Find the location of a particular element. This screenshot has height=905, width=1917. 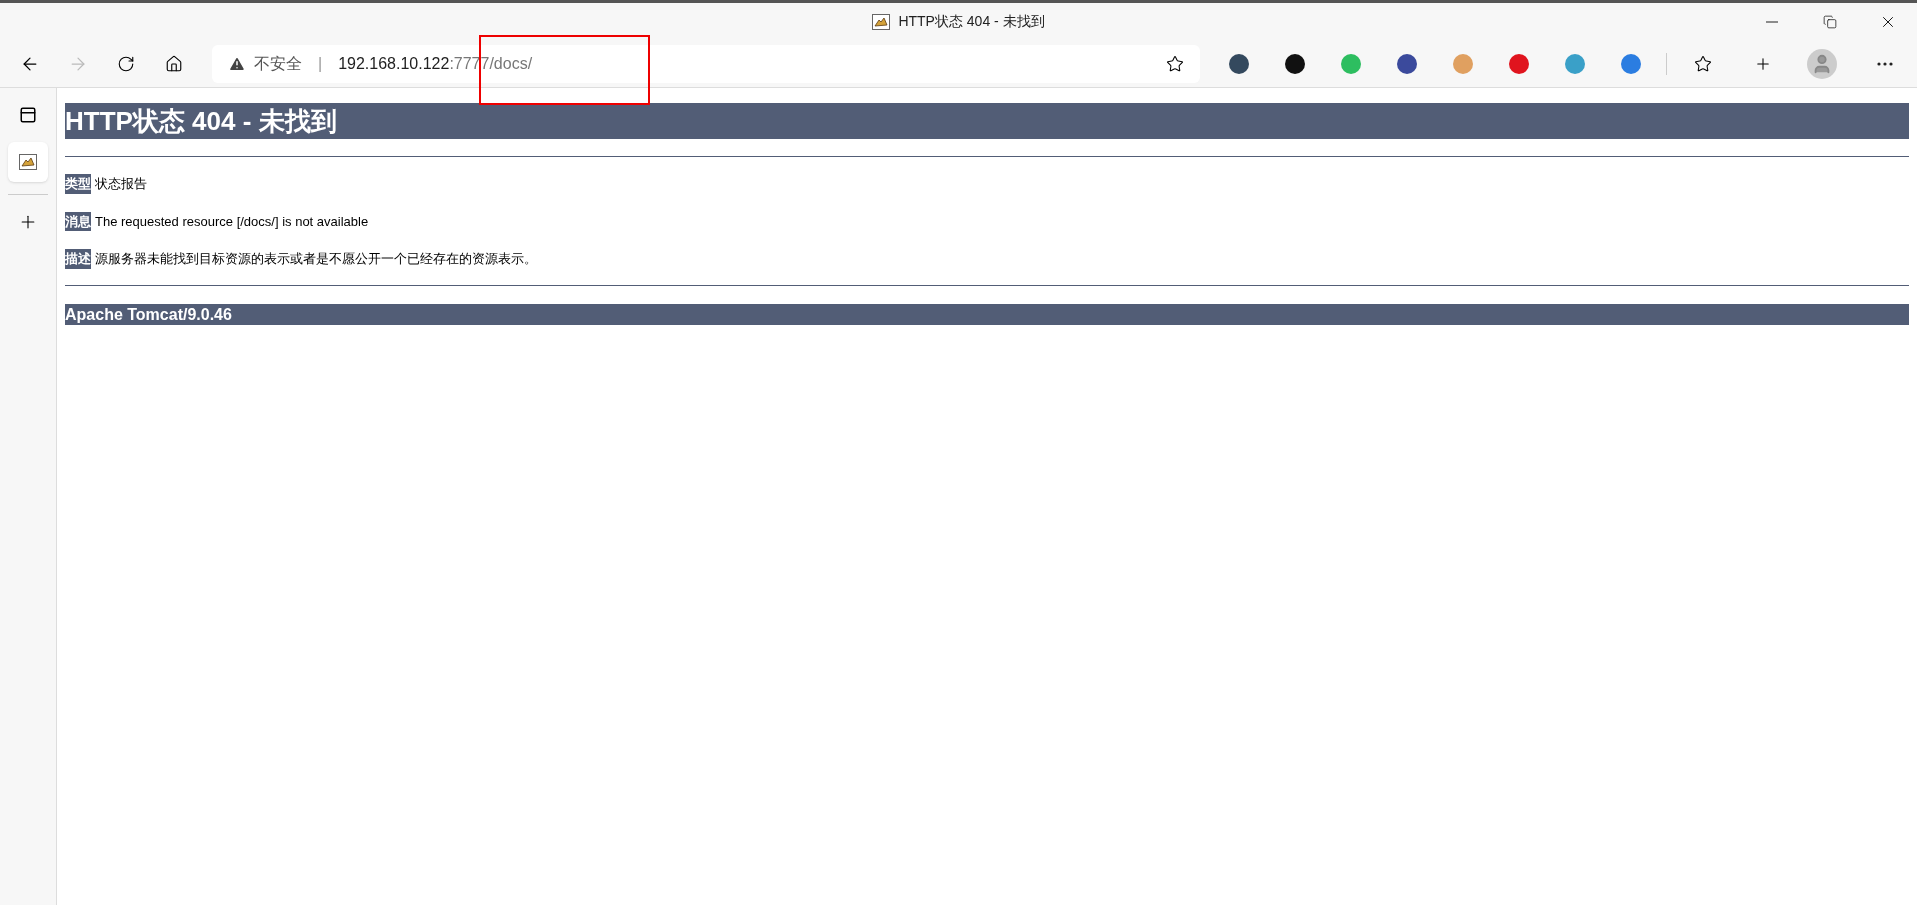

minimize-icon is located at coordinates (1772, 21).